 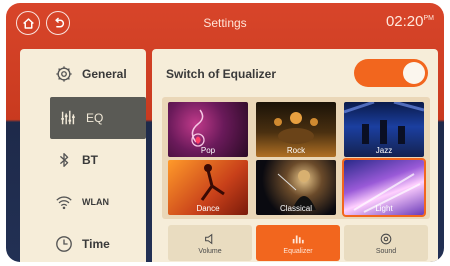 I want to click on preset-label: Classical, so click(x=295, y=208).